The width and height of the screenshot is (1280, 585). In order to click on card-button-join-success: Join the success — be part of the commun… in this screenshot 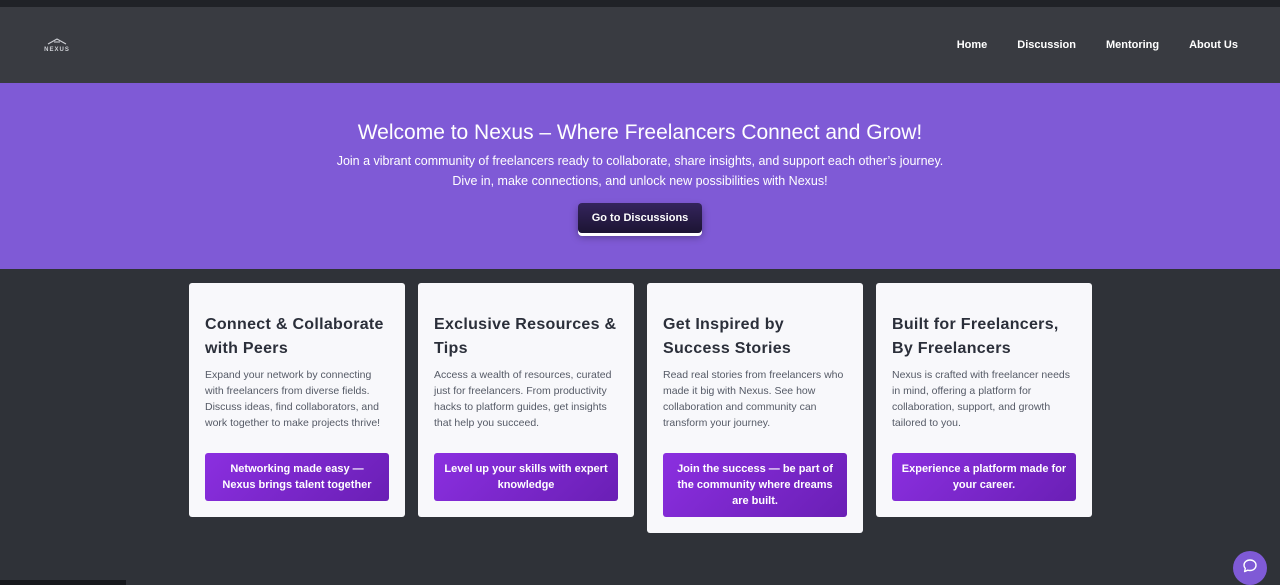, I will do `click(755, 485)`.